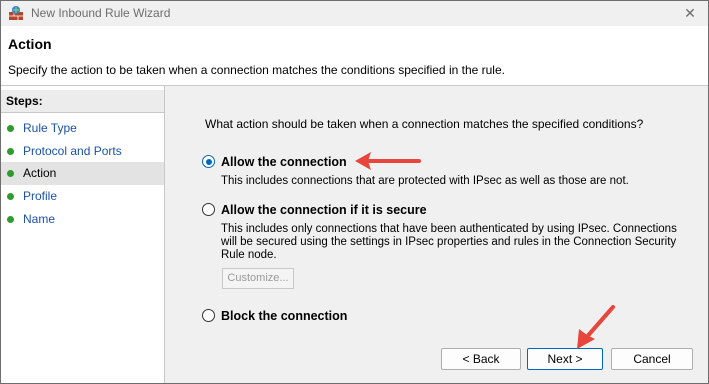  What do you see at coordinates (72, 151) in the screenshot?
I see `step-label: Protocol and Ports` at bounding box center [72, 151].